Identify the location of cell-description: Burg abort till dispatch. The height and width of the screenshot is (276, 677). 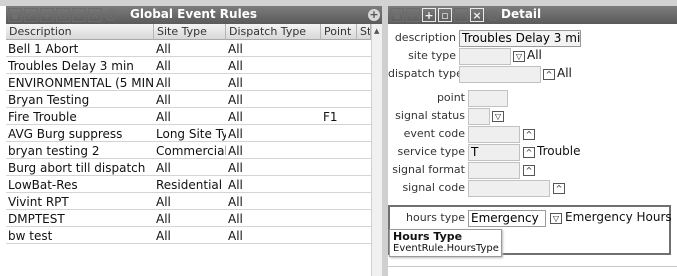
(77, 168).